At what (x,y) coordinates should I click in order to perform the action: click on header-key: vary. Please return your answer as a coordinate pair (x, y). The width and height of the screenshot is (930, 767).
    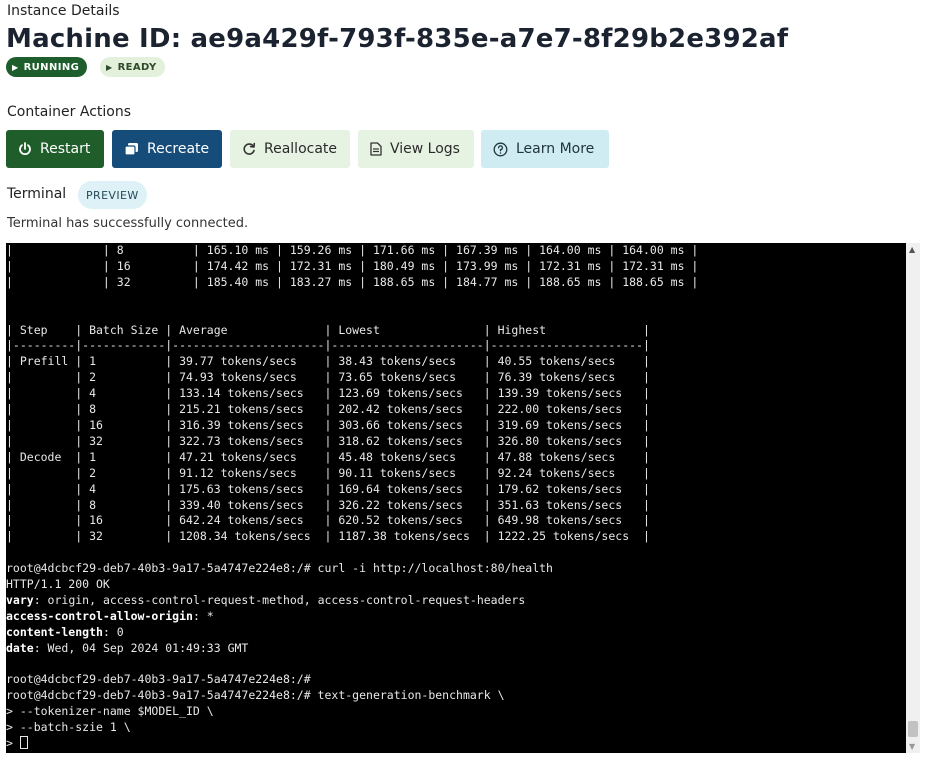
    Looking at the image, I should click on (20, 599).